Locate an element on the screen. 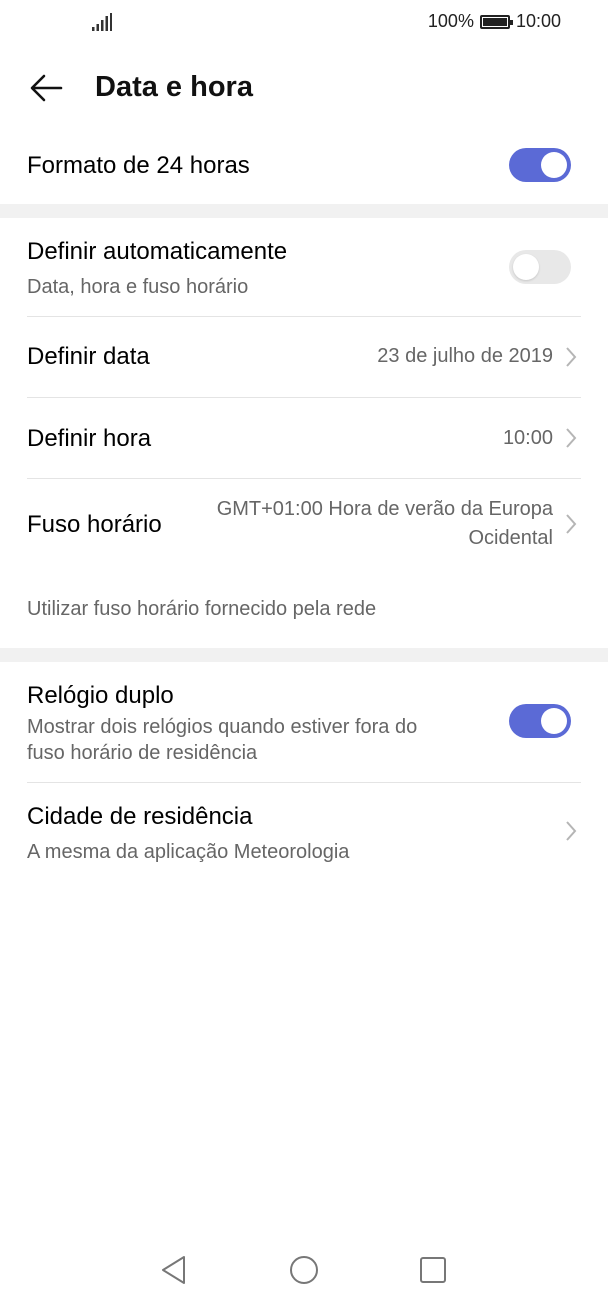 The image size is (608, 1301). battery-icon is located at coordinates (496, 21).